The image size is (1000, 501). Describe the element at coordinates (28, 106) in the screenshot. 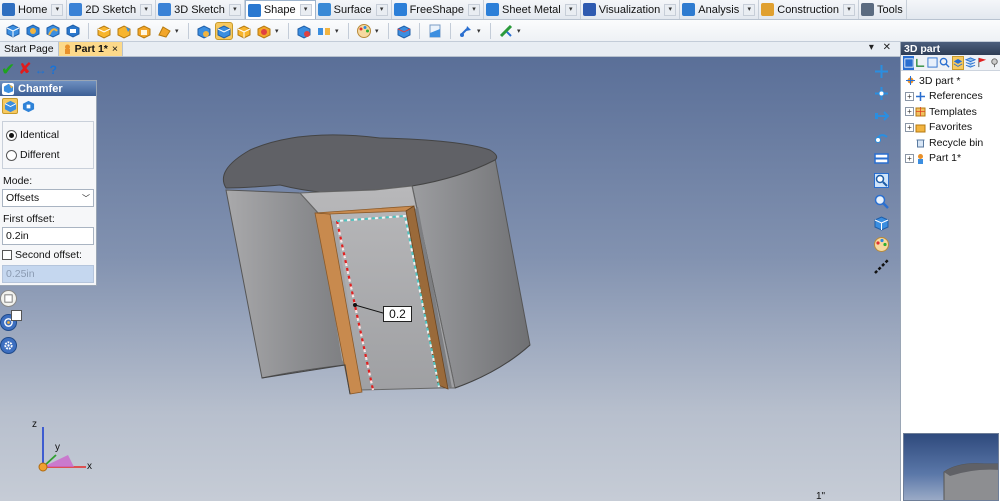

I see `chamfer-face-type-icon` at that location.